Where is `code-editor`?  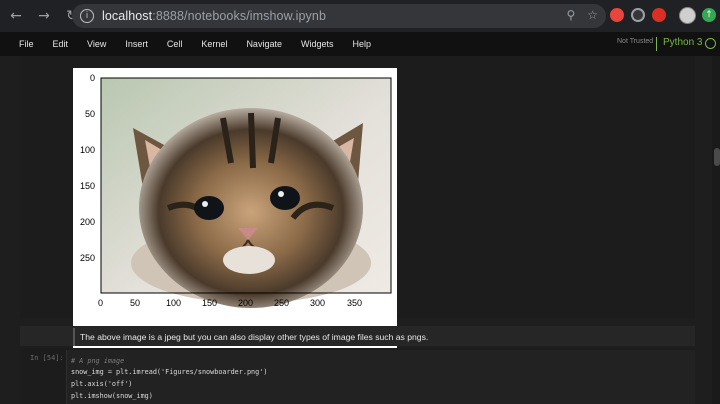 code-editor is located at coordinates (380, 377).